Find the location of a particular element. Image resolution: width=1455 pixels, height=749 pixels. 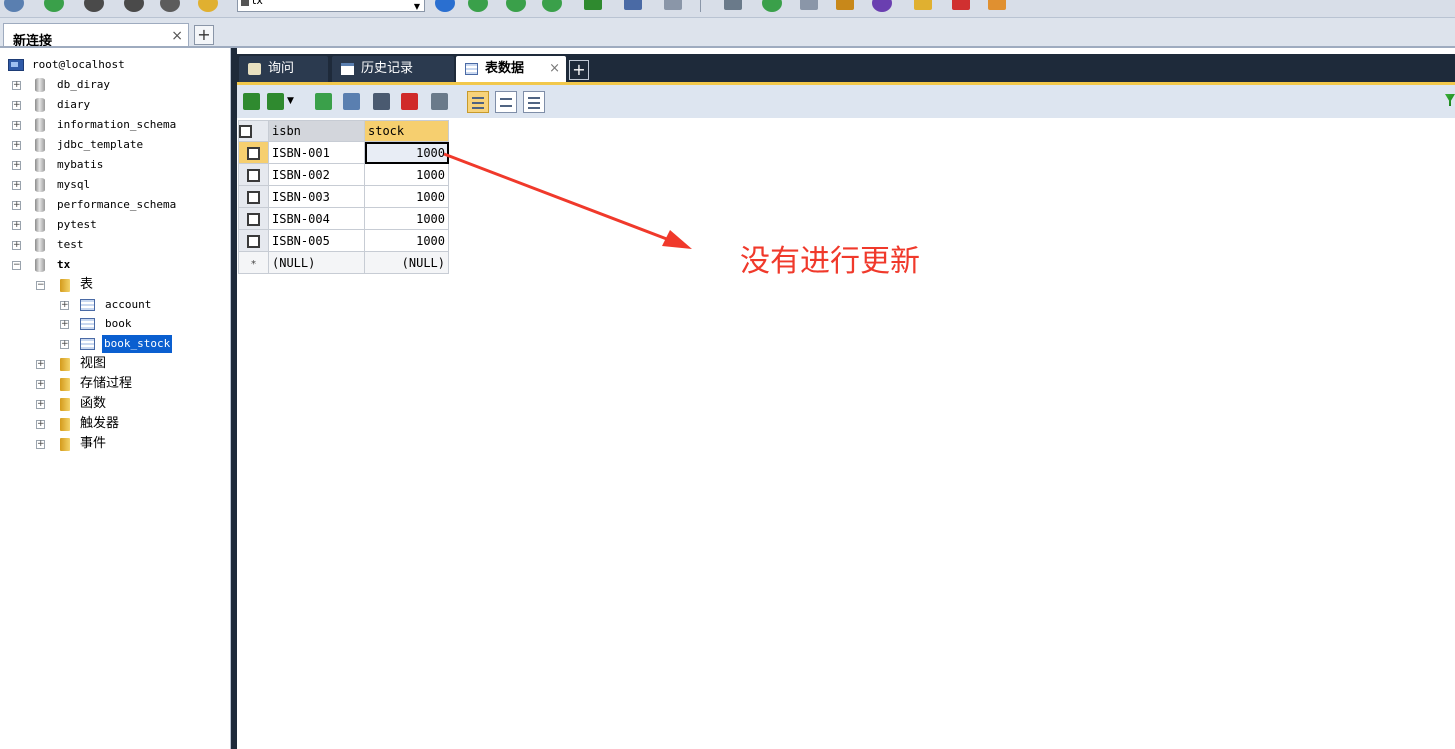

tools-icon is located at coordinates (923, 5).